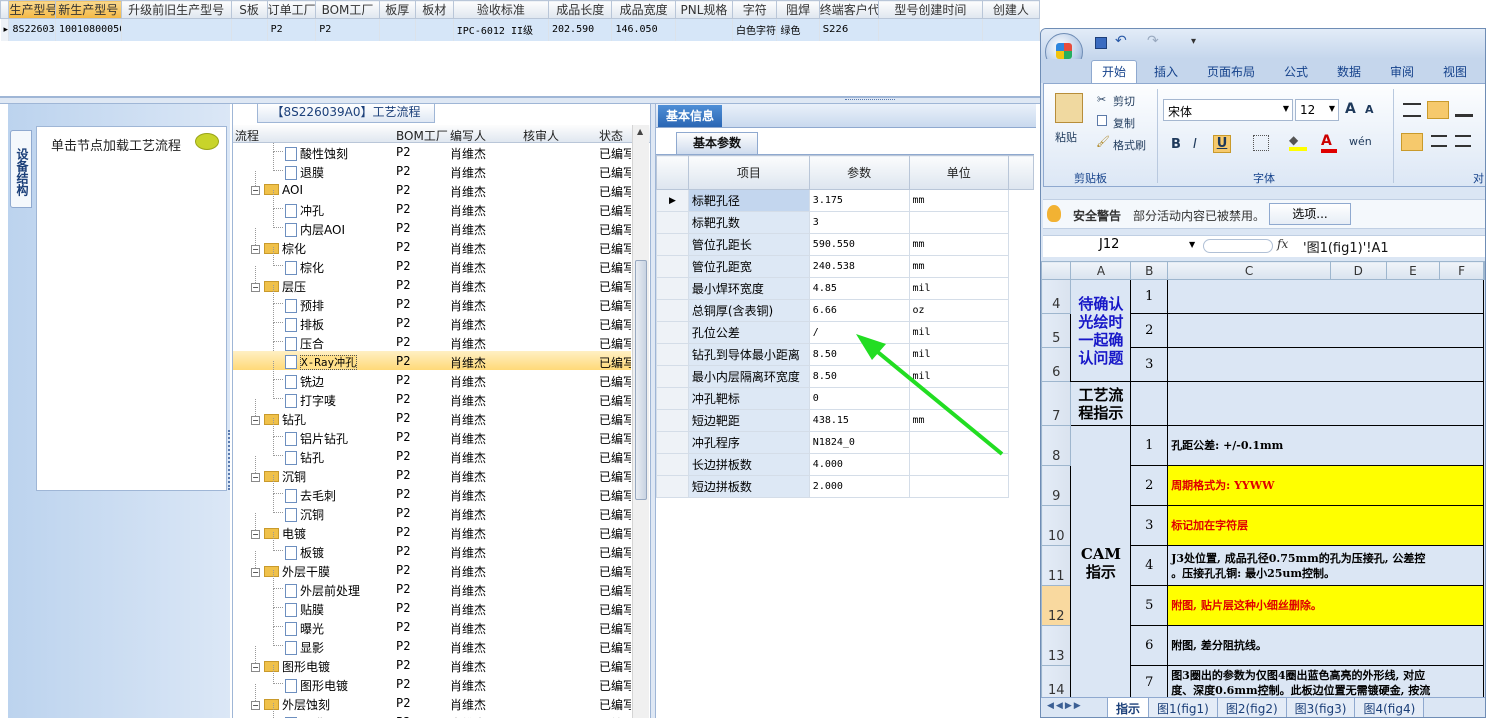 This screenshot has height=718, width=1486. I want to click on tree-node: 铝片钻孔, so click(316, 438).